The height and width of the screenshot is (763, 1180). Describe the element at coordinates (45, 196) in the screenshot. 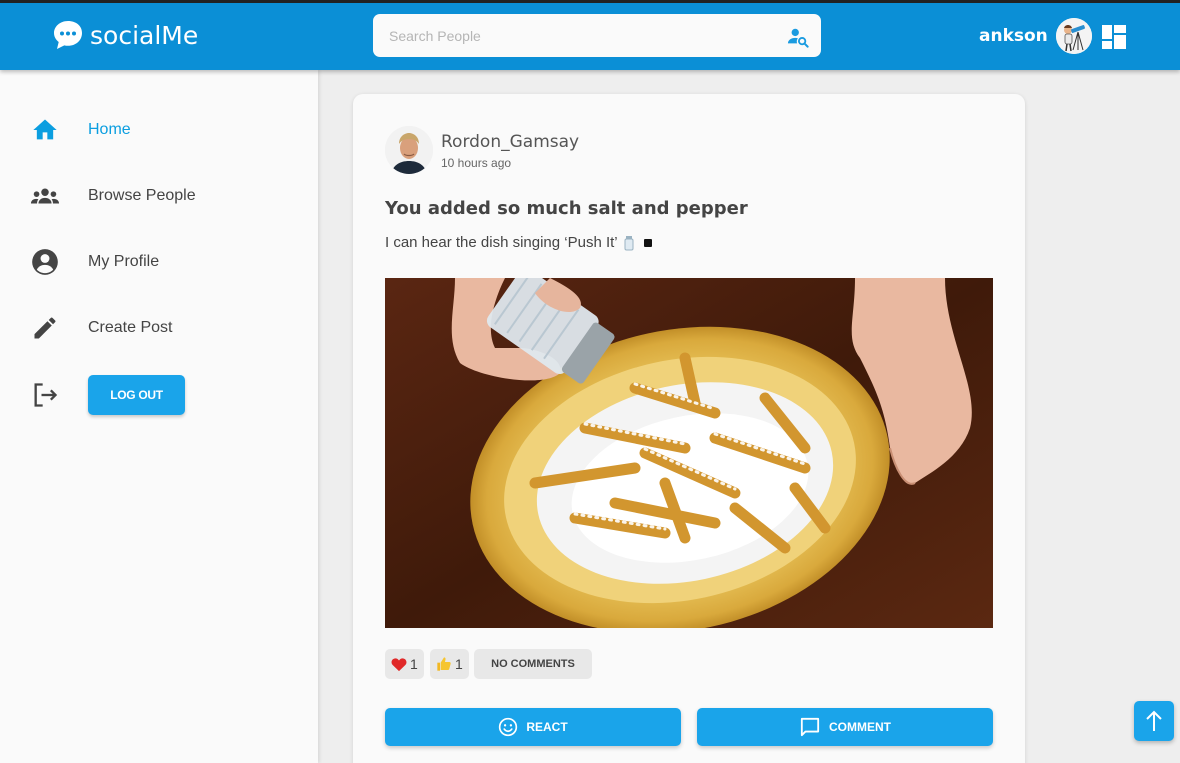

I see `people-icon` at that location.